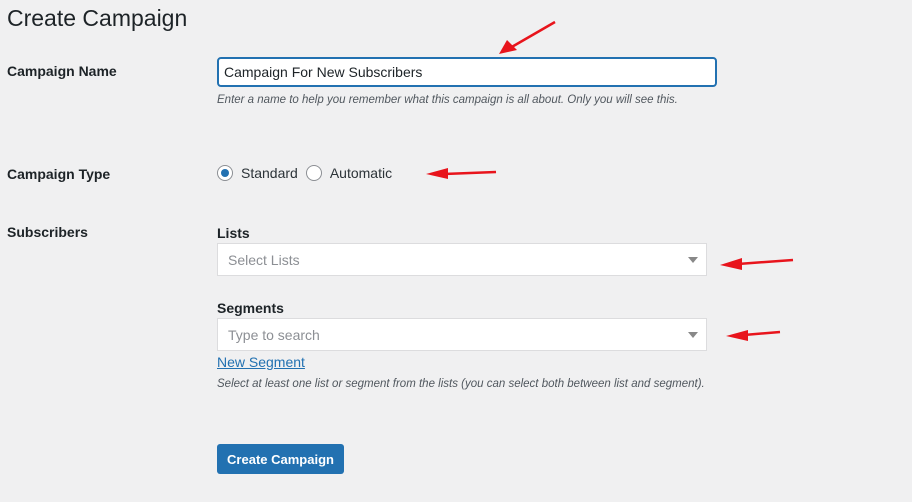 This screenshot has width=912, height=502. Describe the element at coordinates (225, 173) in the screenshot. I see `radio-checked-icon` at that location.